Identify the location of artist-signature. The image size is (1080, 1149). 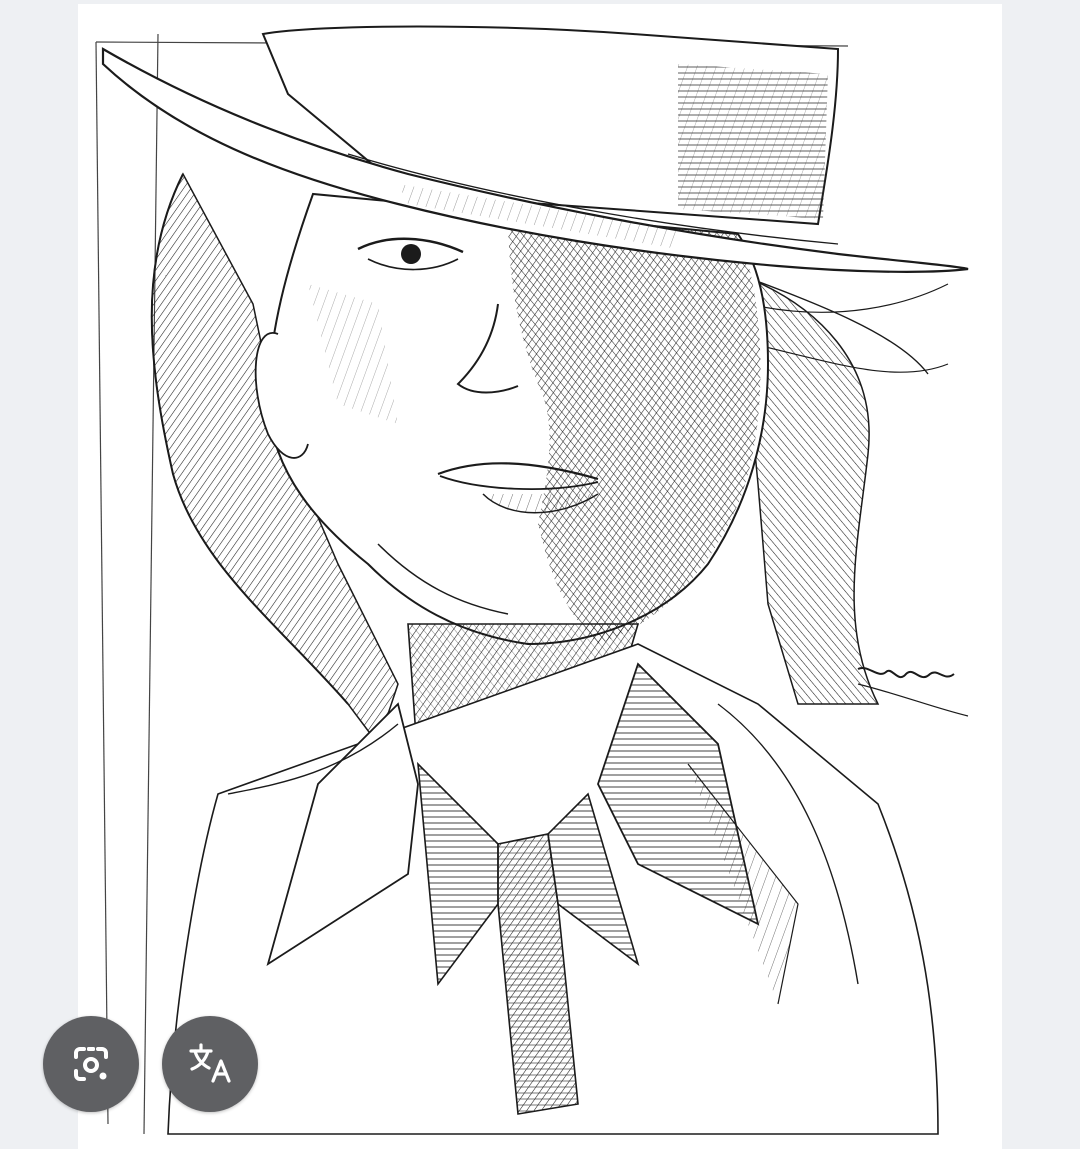
(913, 691).